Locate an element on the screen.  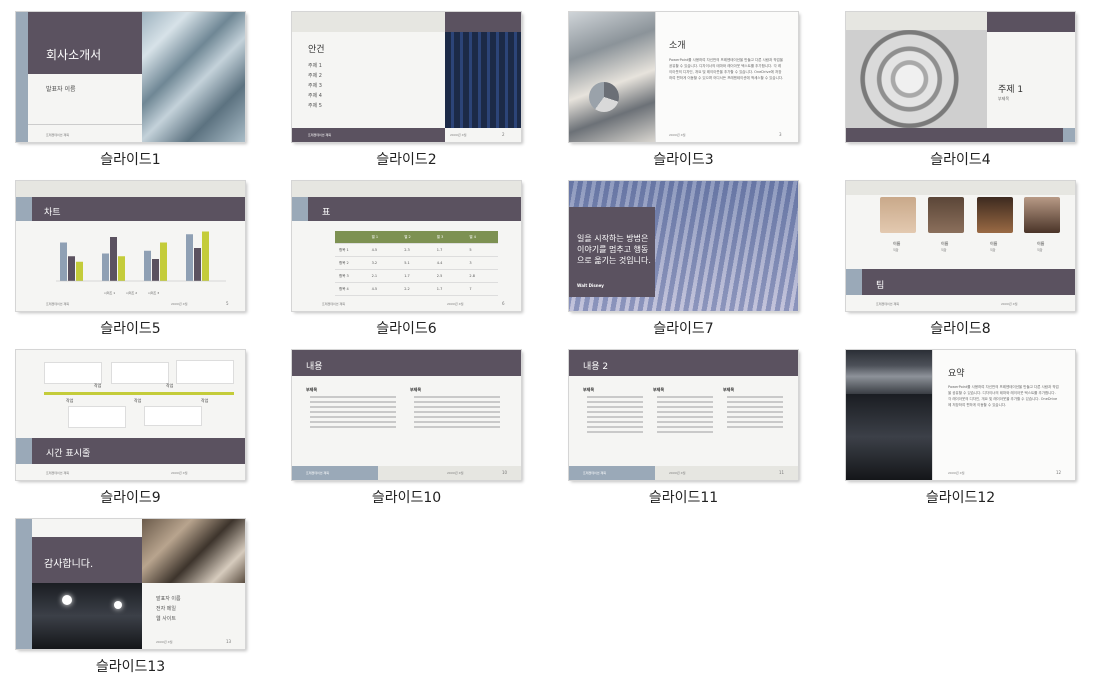
pie-chart-paper is located at coordinates (604, 97).